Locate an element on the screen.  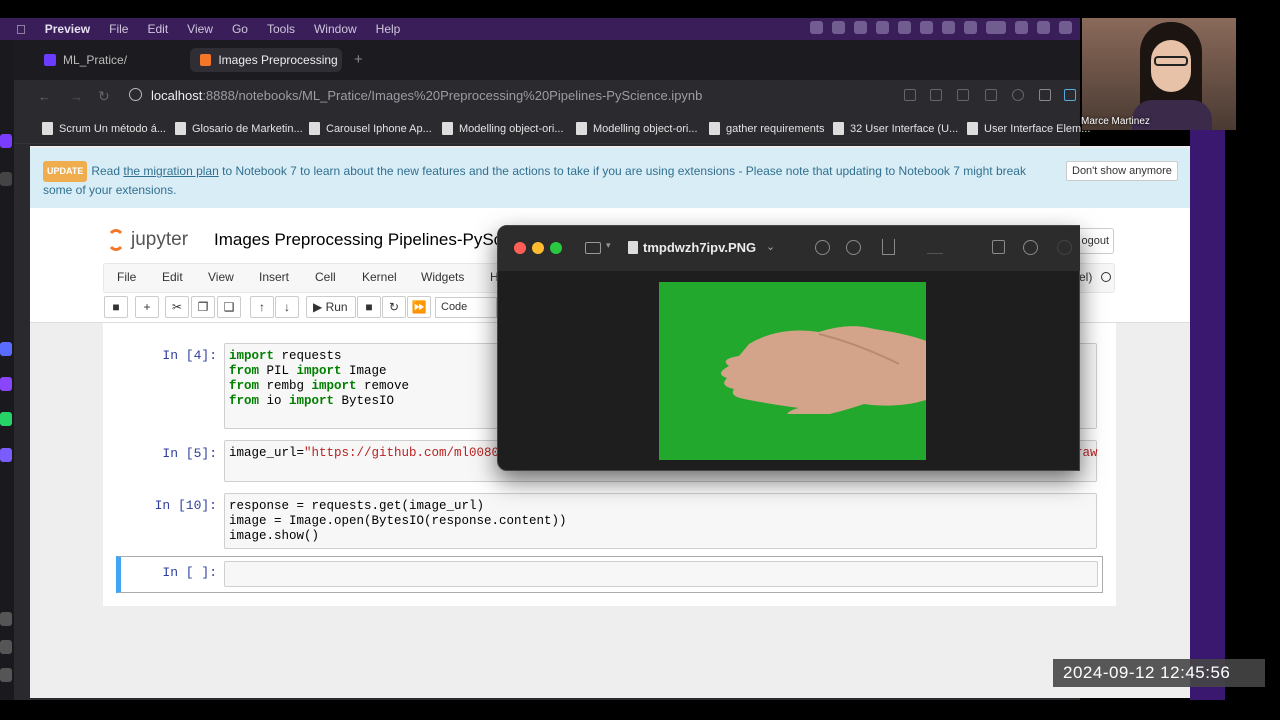
move-down-icon: ↓ is located at coordinates (287, 307).